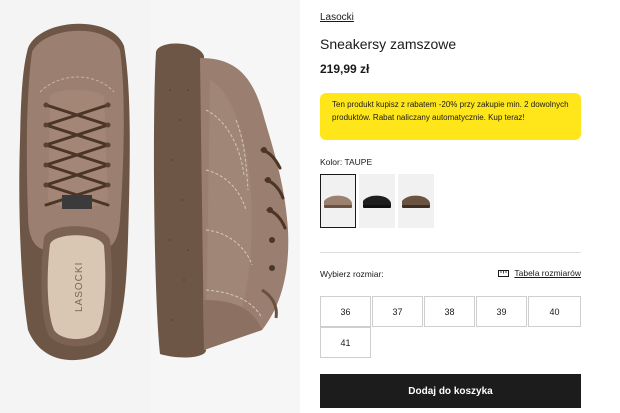 Image resolution: width=620 pixels, height=413 pixels. What do you see at coordinates (388, 44) in the screenshot?
I see `product-title: Sneakersy zamszowe` at bounding box center [388, 44].